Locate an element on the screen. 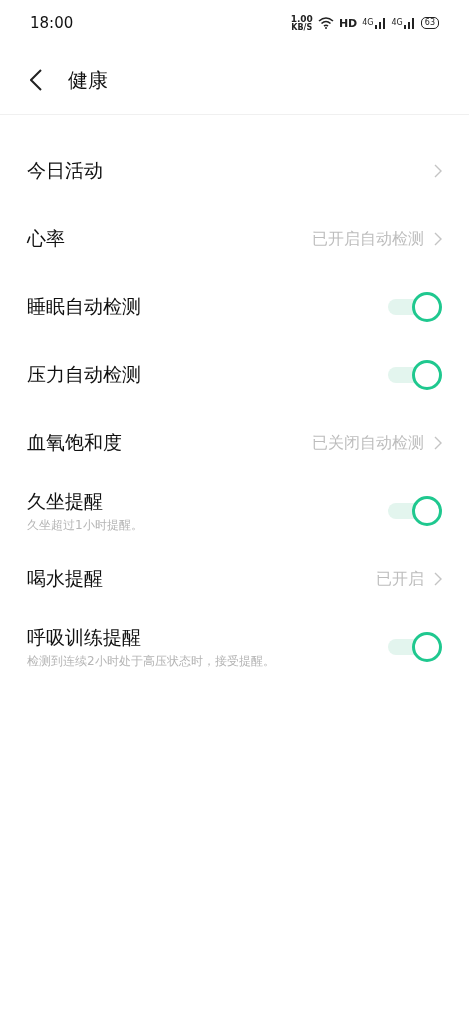  battery-level: 63 is located at coordinates (429, 23).